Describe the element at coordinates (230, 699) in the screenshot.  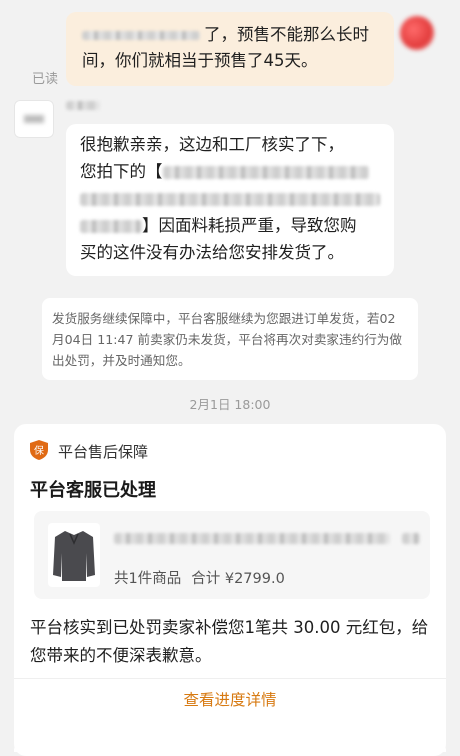
I see `view-progress-button: 查看进度详情` at that location.